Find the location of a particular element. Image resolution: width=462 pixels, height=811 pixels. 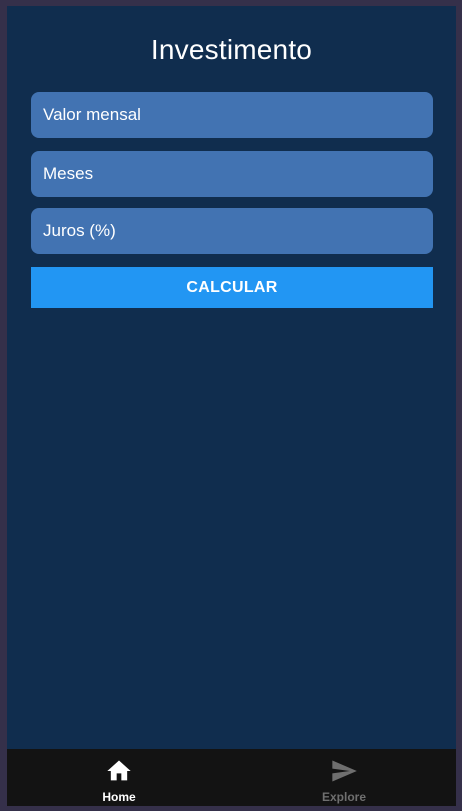

valor-mensal-input is located at coordinates (232, 115).